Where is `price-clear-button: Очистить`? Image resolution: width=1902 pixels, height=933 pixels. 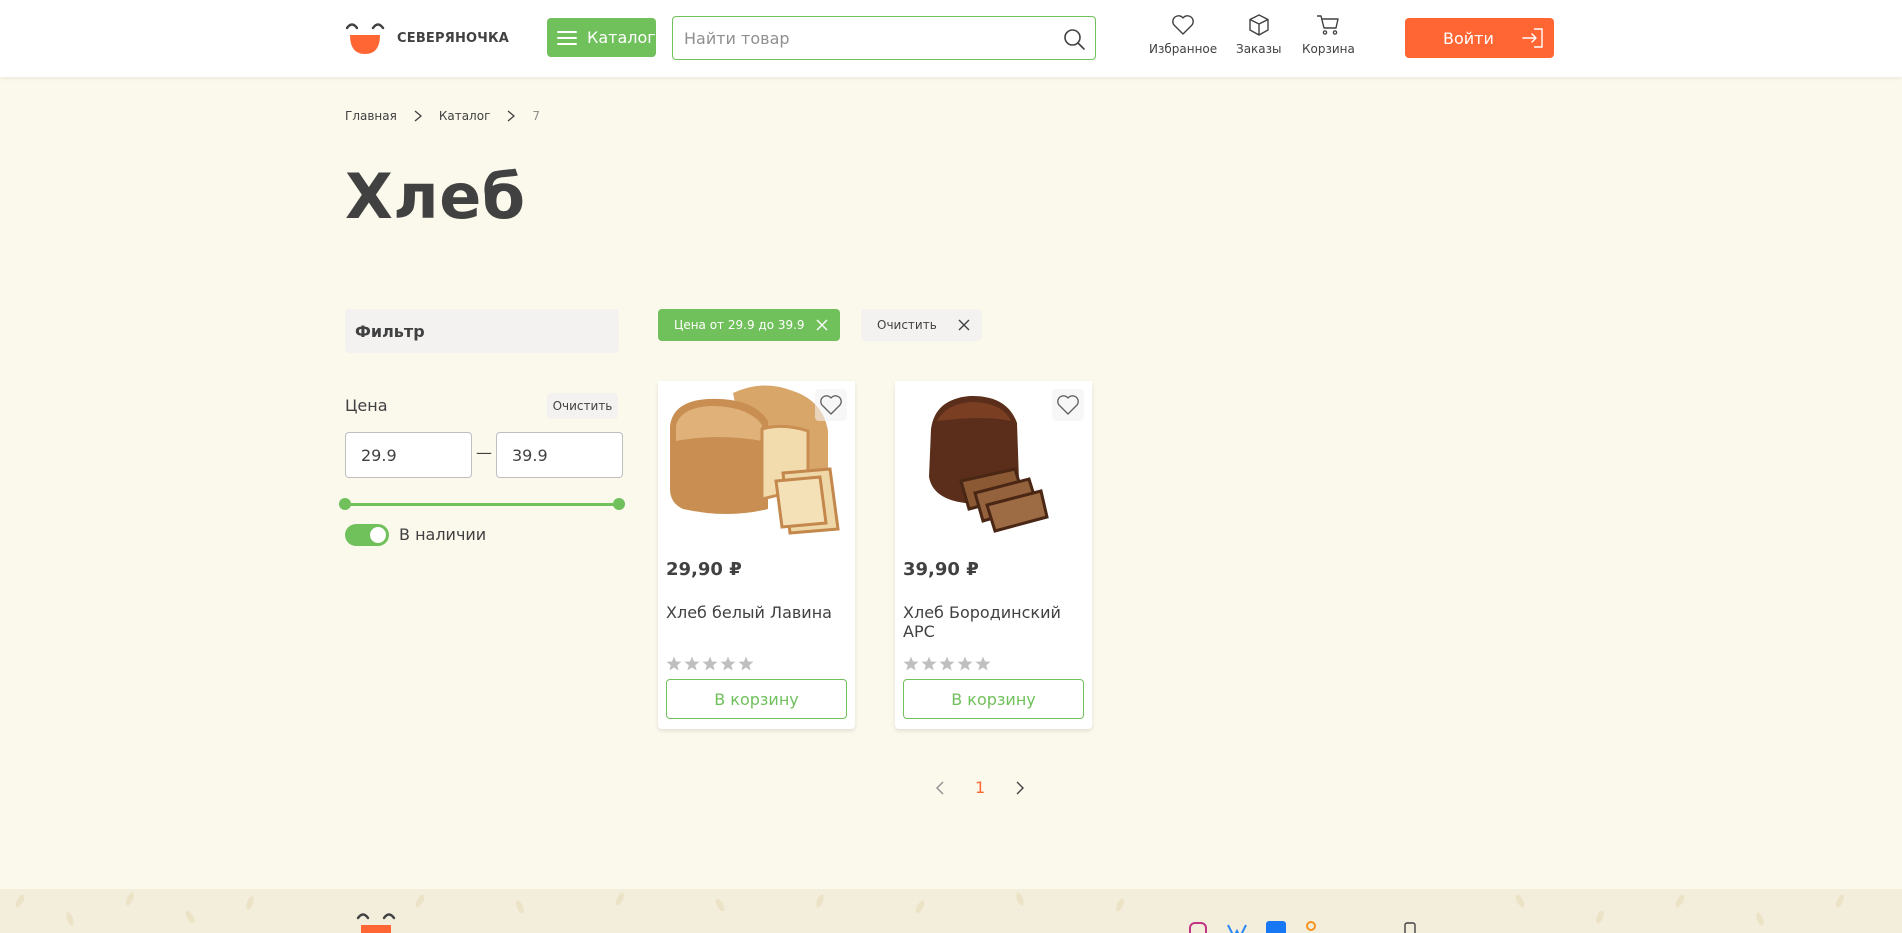 price-clear-button: Очистить is located at coordinates (582, 406).